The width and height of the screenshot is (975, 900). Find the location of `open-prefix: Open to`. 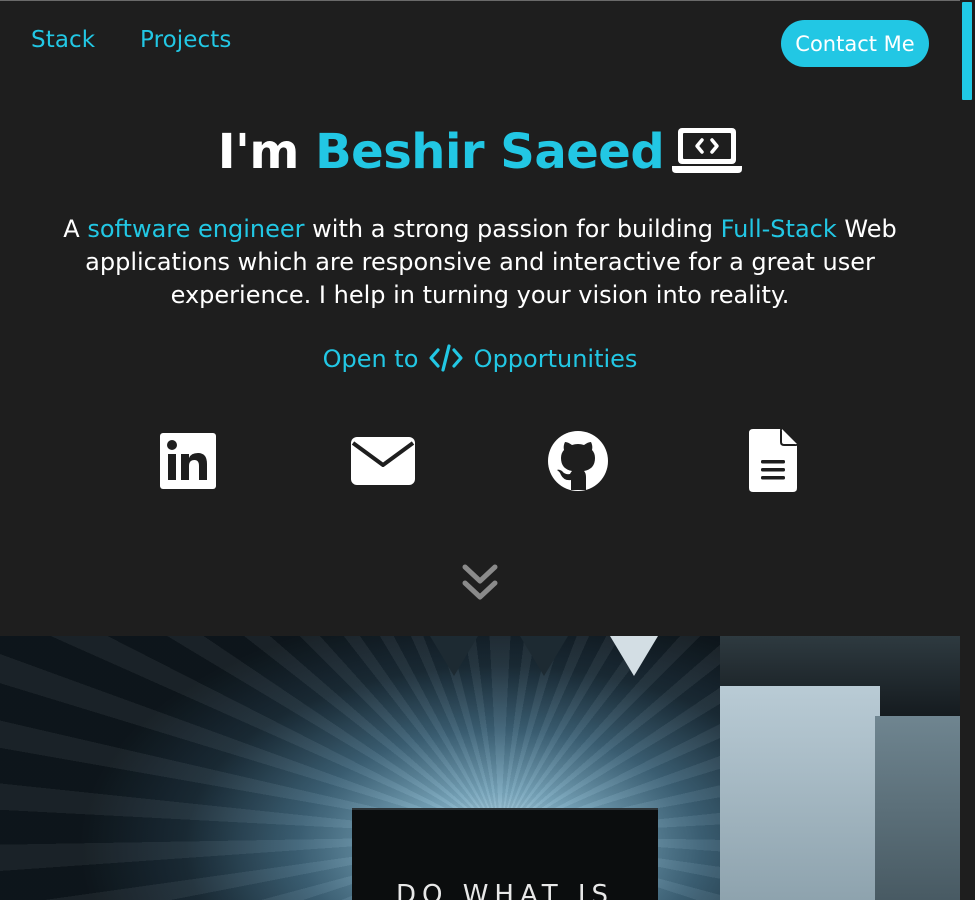

open-prefix: Open to is located at coordinates (370, 359).